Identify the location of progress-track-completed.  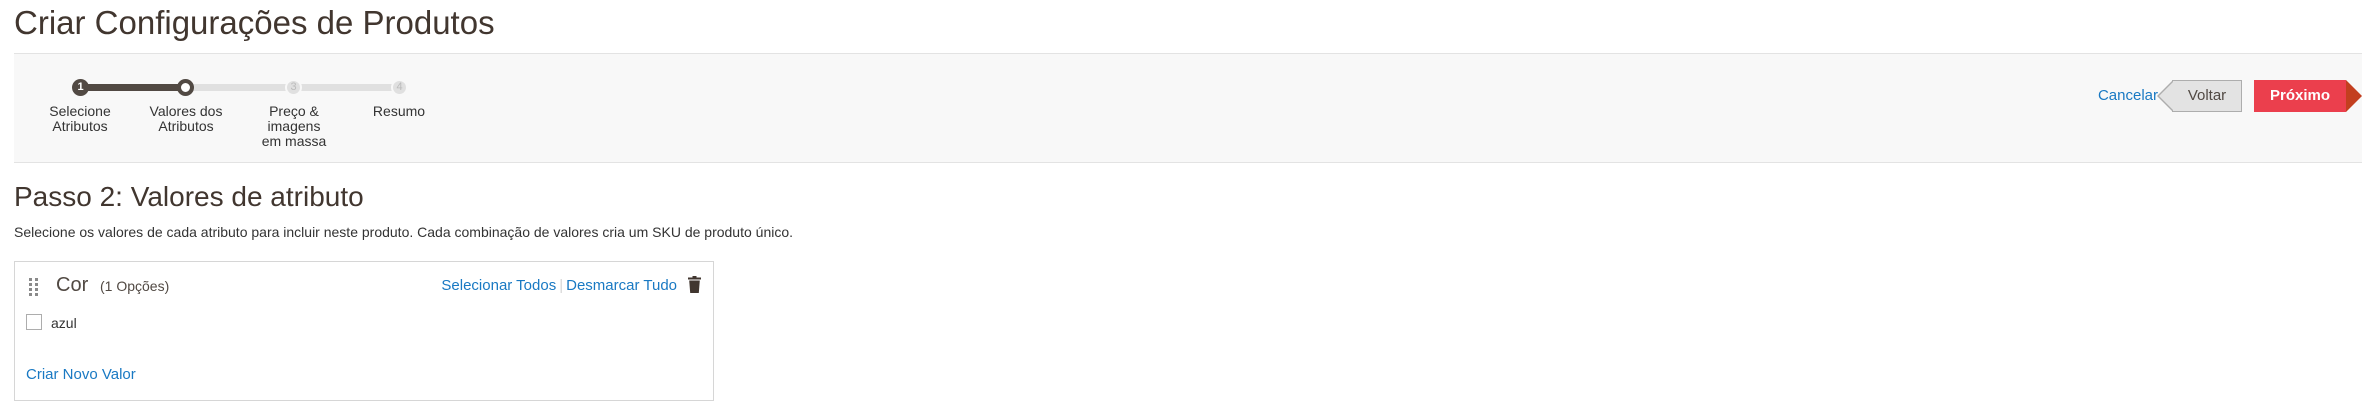
(133, 87).